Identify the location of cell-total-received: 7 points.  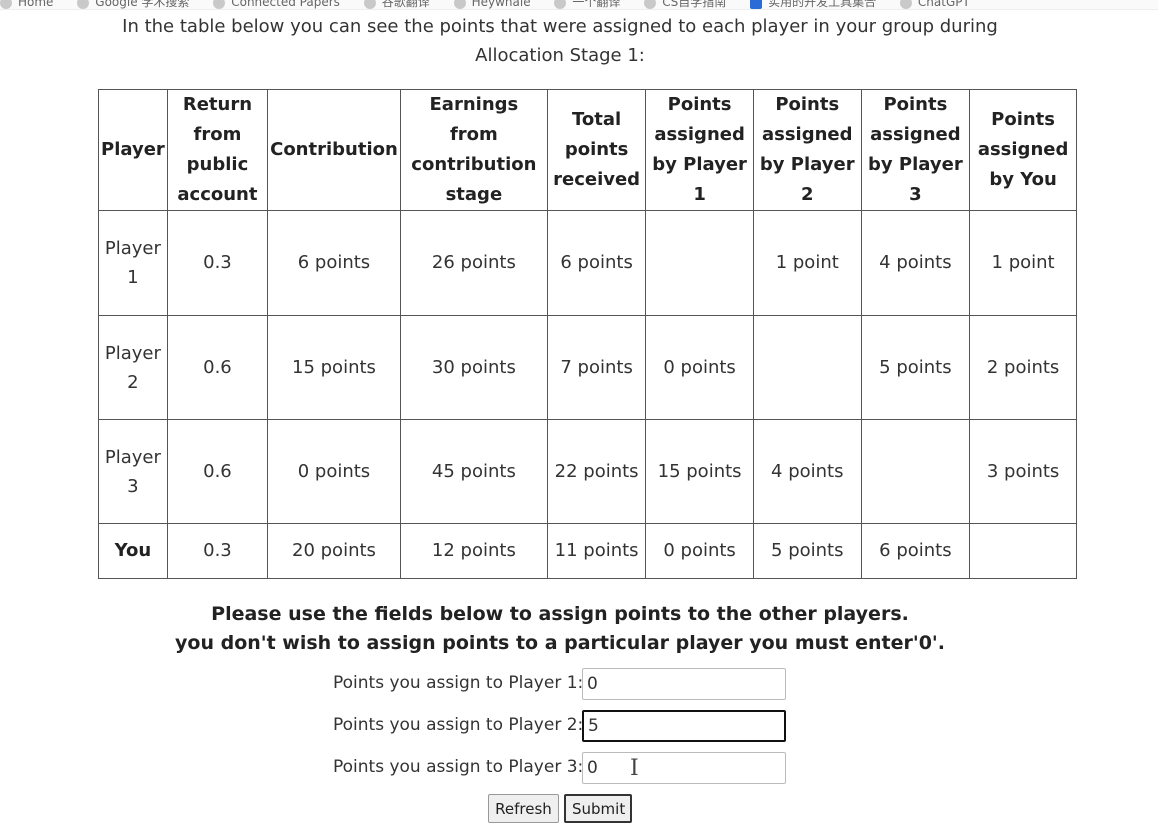
(596, 367).